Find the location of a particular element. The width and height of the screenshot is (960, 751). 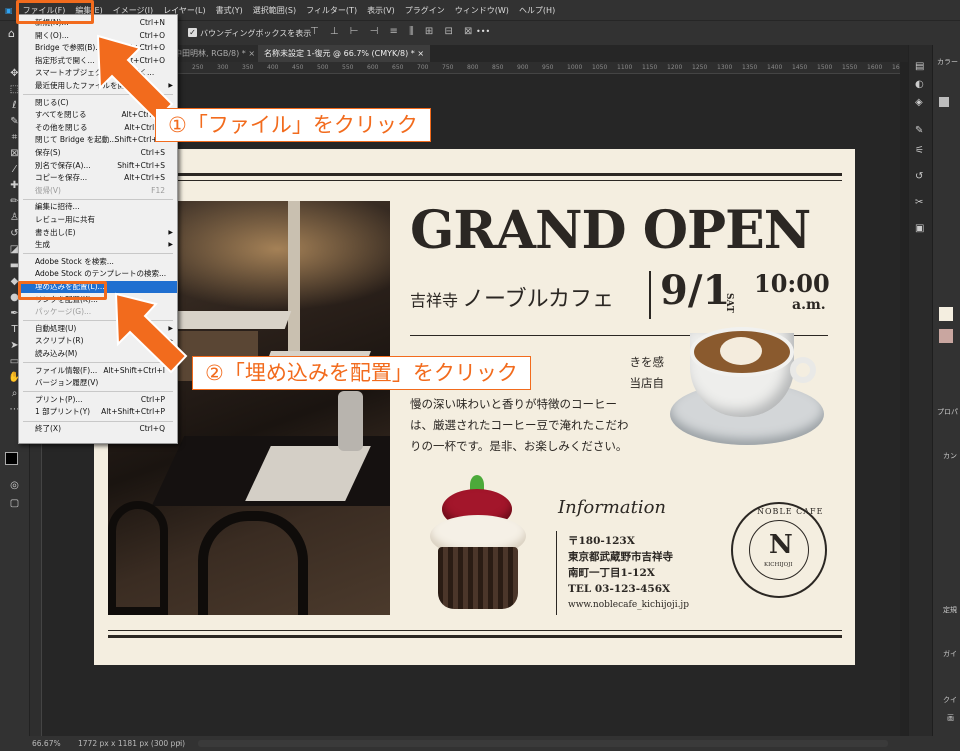

status-bar: 66.67% 1772 px x 1181 px (300 ppi) › is located at coordinates (480, 743).